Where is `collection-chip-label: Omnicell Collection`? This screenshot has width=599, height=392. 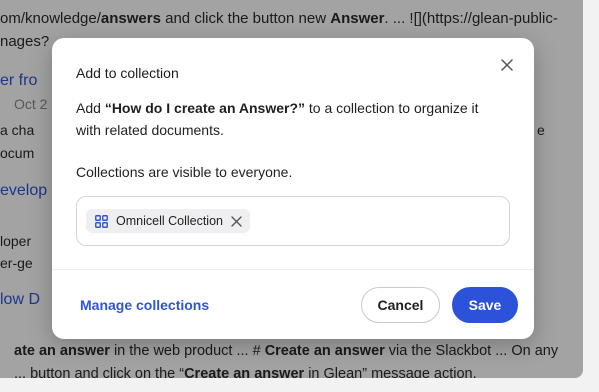
collection-chip-label: Omnicell Collection is located at coordinates (169, 221).